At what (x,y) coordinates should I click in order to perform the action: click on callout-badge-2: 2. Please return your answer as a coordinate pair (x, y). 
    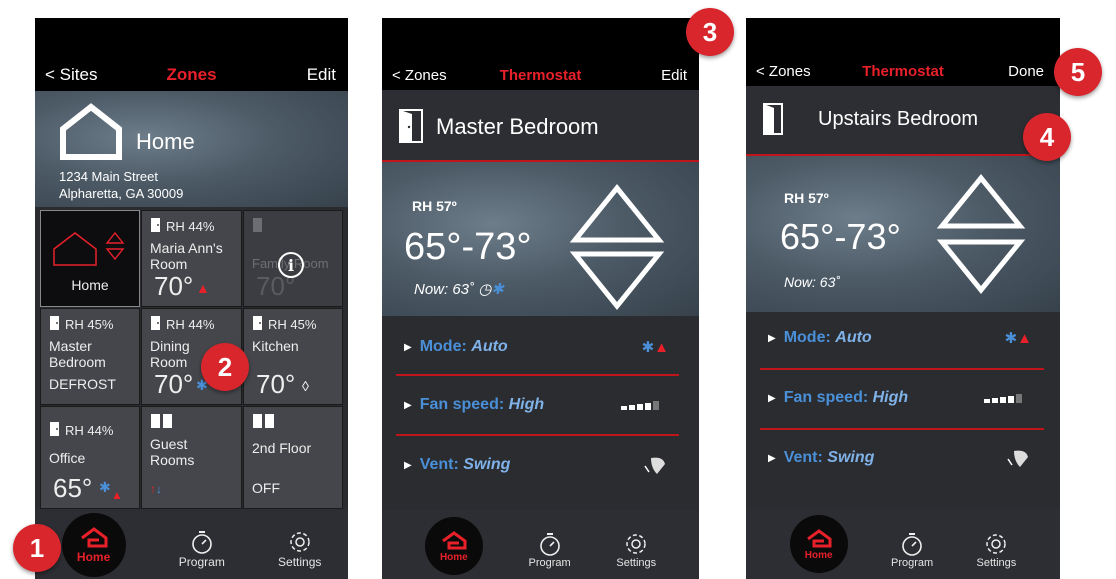
    Looking at the image, I should click on (225, 367).